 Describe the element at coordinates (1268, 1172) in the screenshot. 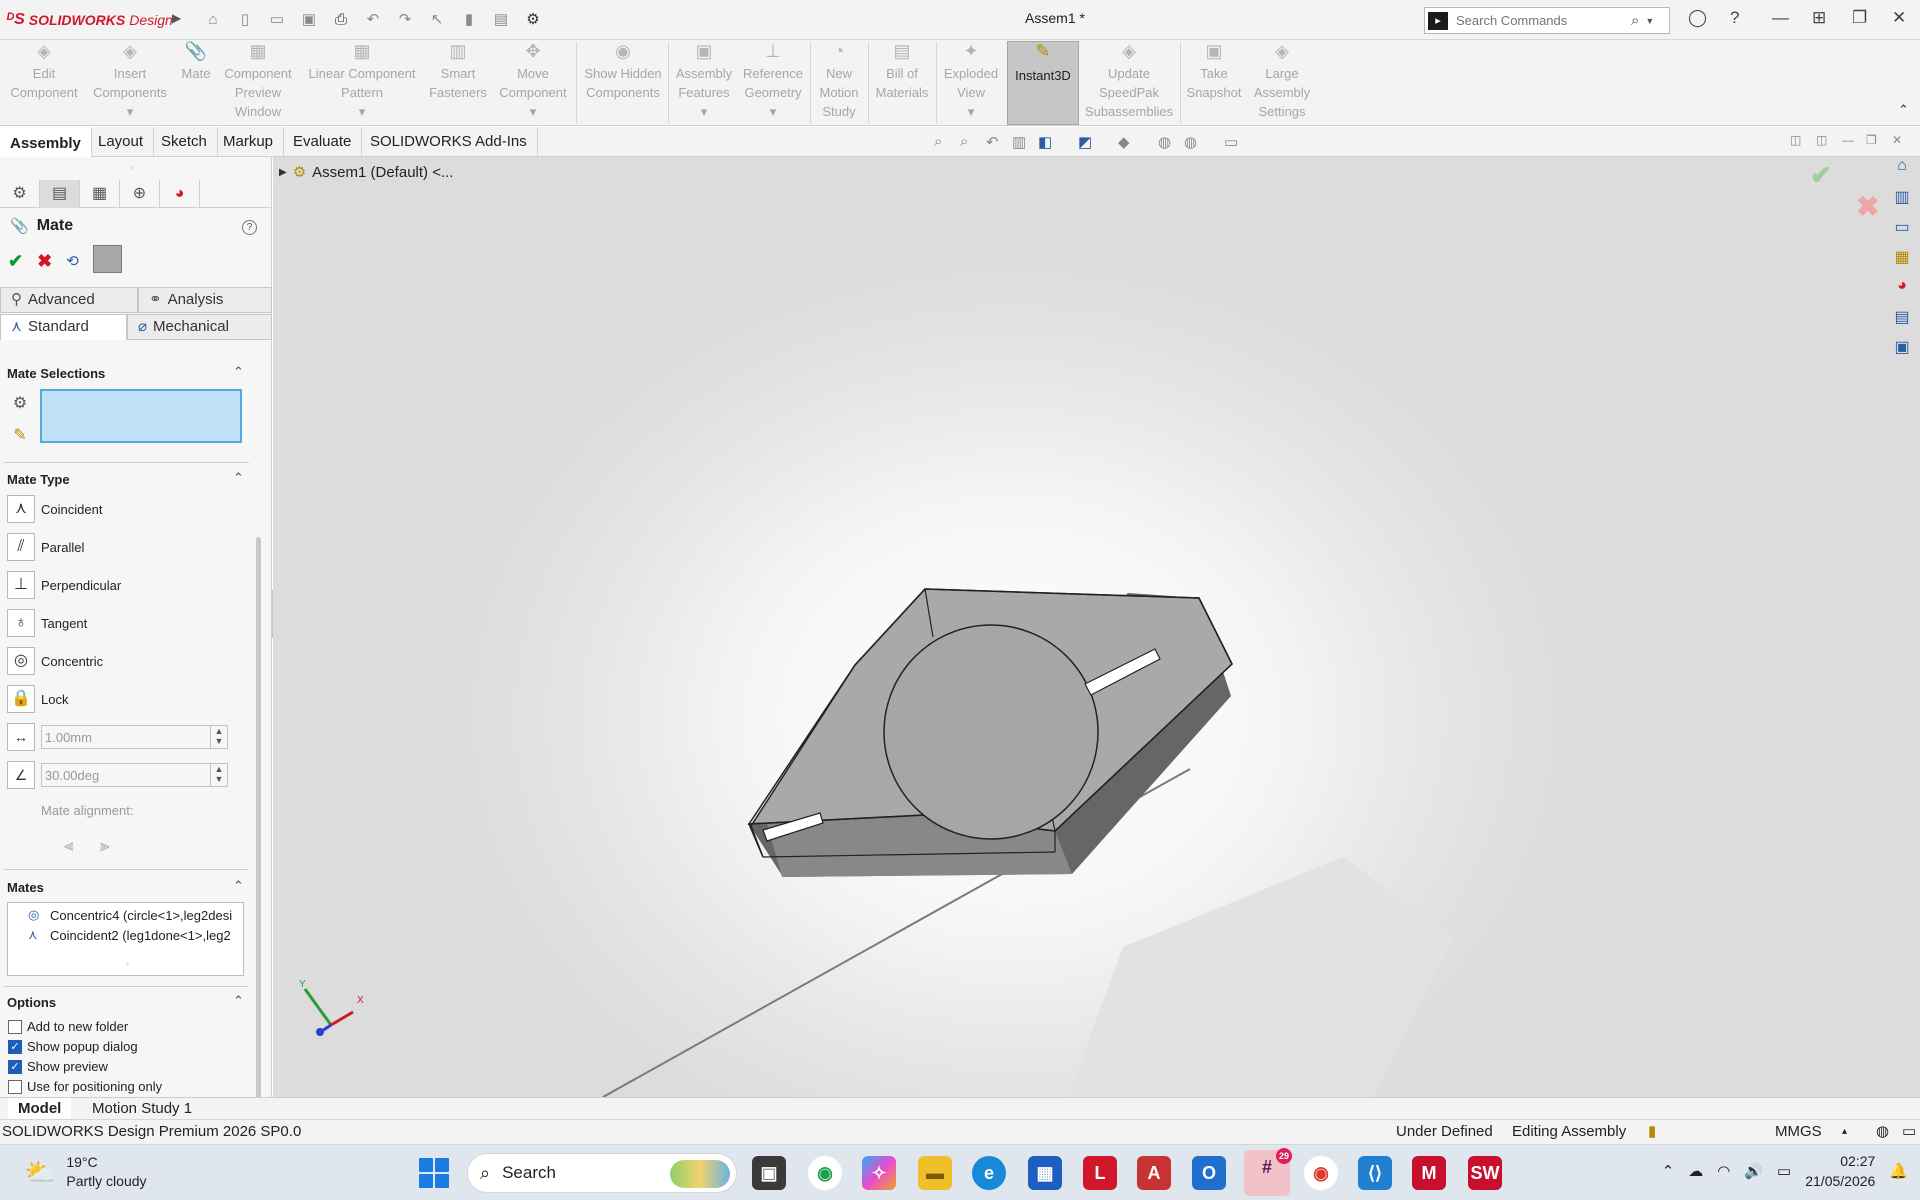

I see `slack-icon: #29` at that location.